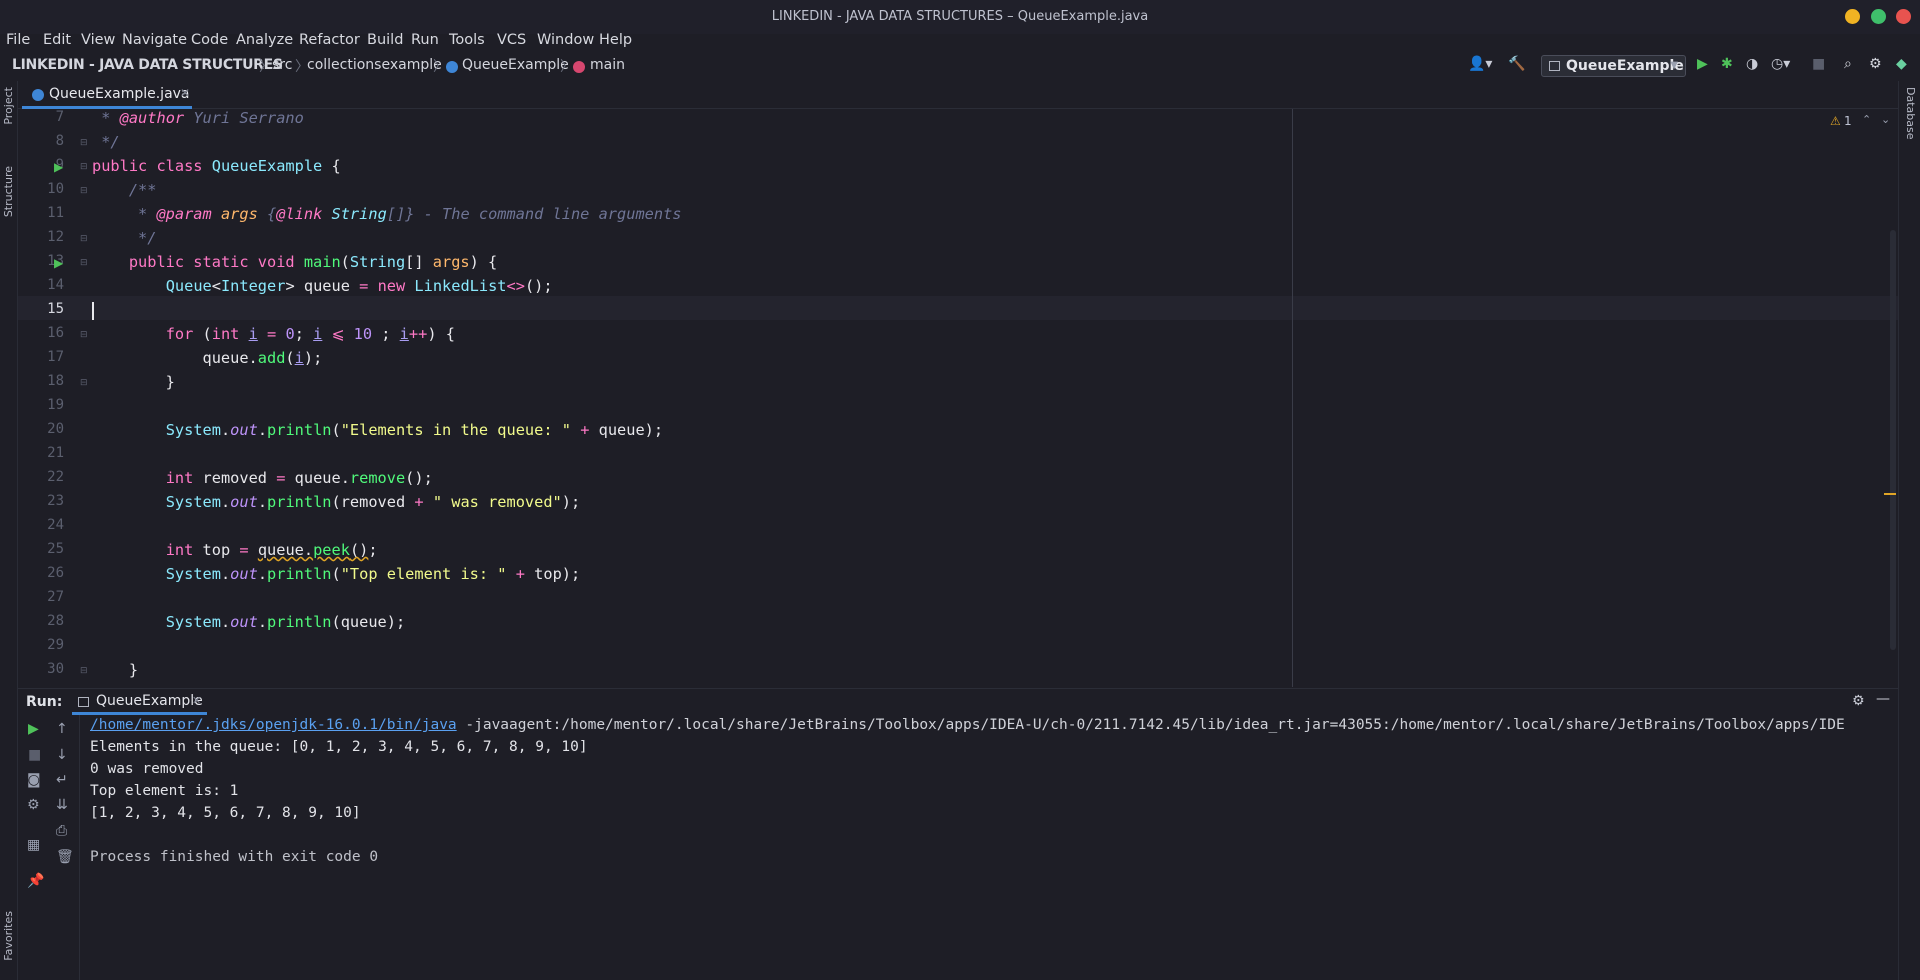  I want to click on menu-vcs: VCS, so click(511, 40).